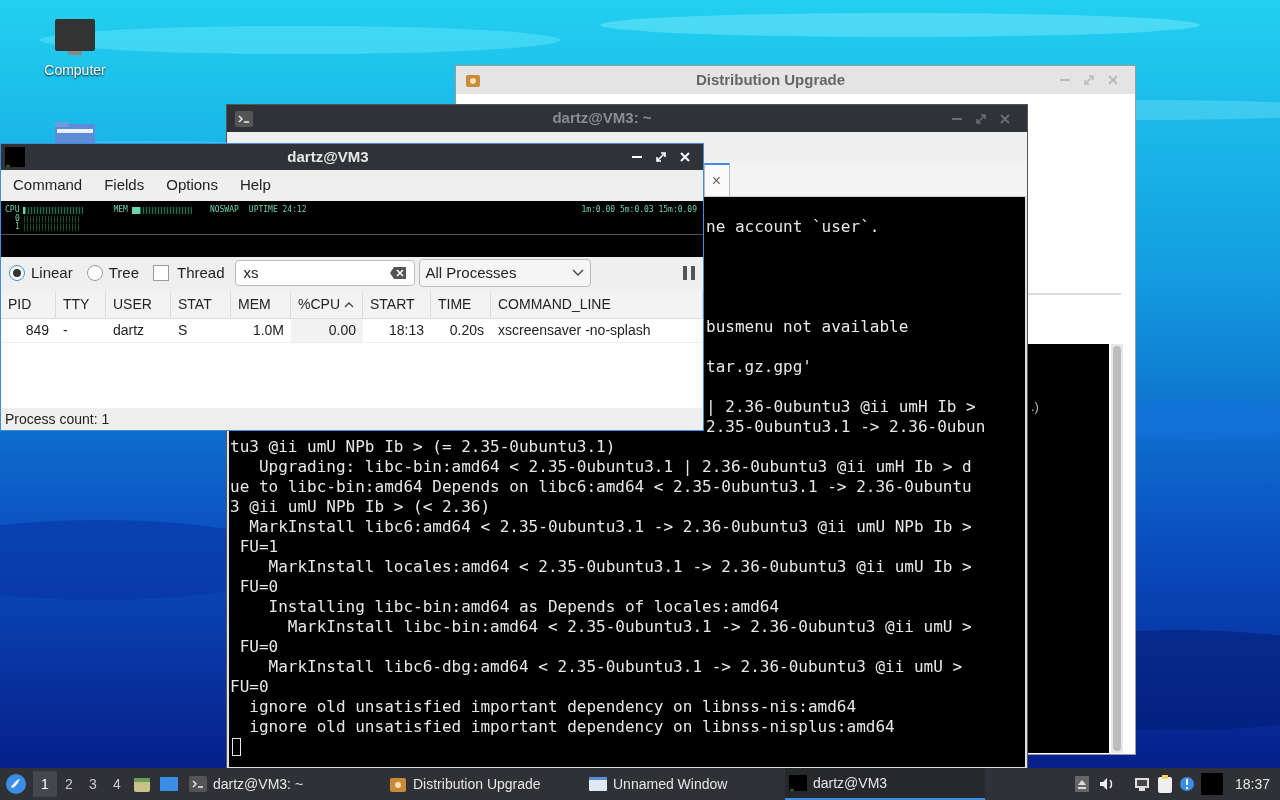  Describe the element at coordinates (161, 210) in the screenshot. I see `memory-graph` at that location.